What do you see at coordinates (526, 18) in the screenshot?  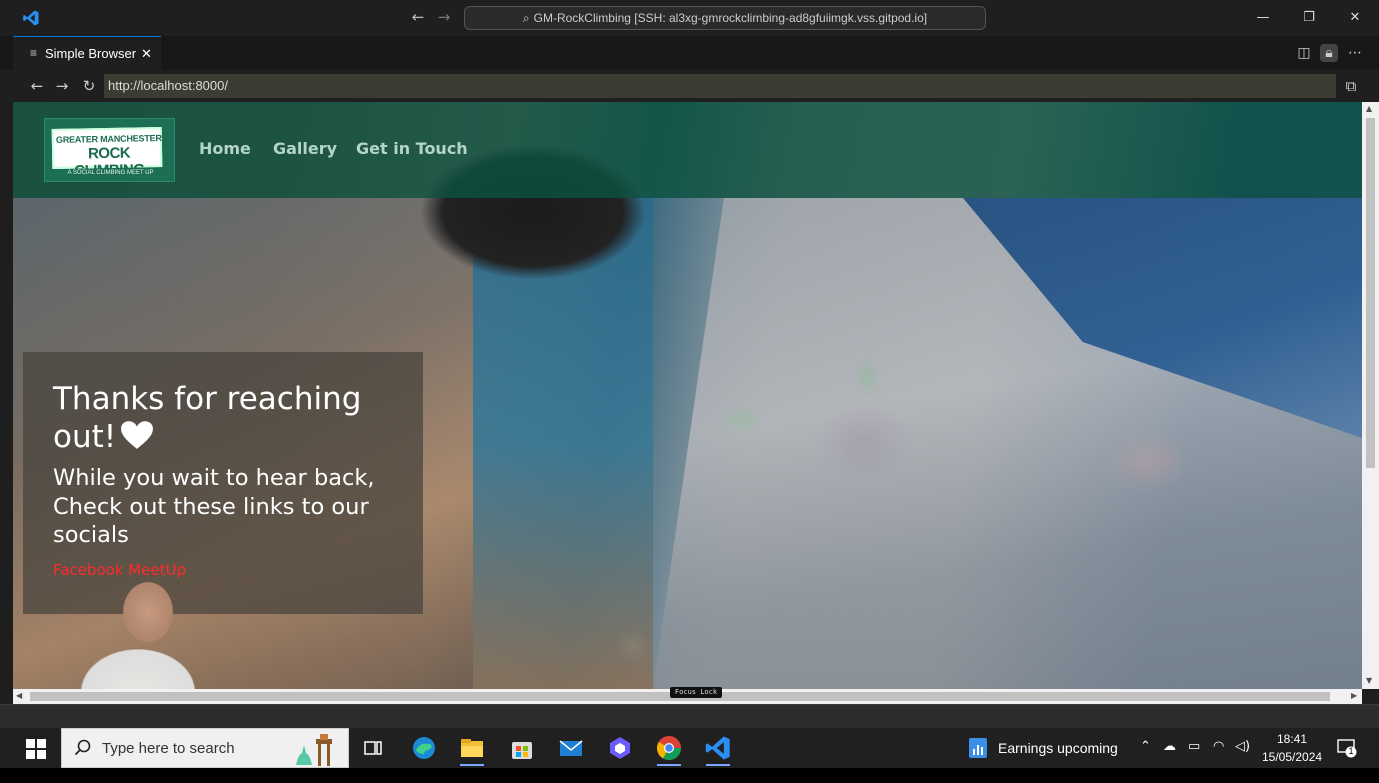 I see `search-icon: ⌕` at bounding box center [526, 18].